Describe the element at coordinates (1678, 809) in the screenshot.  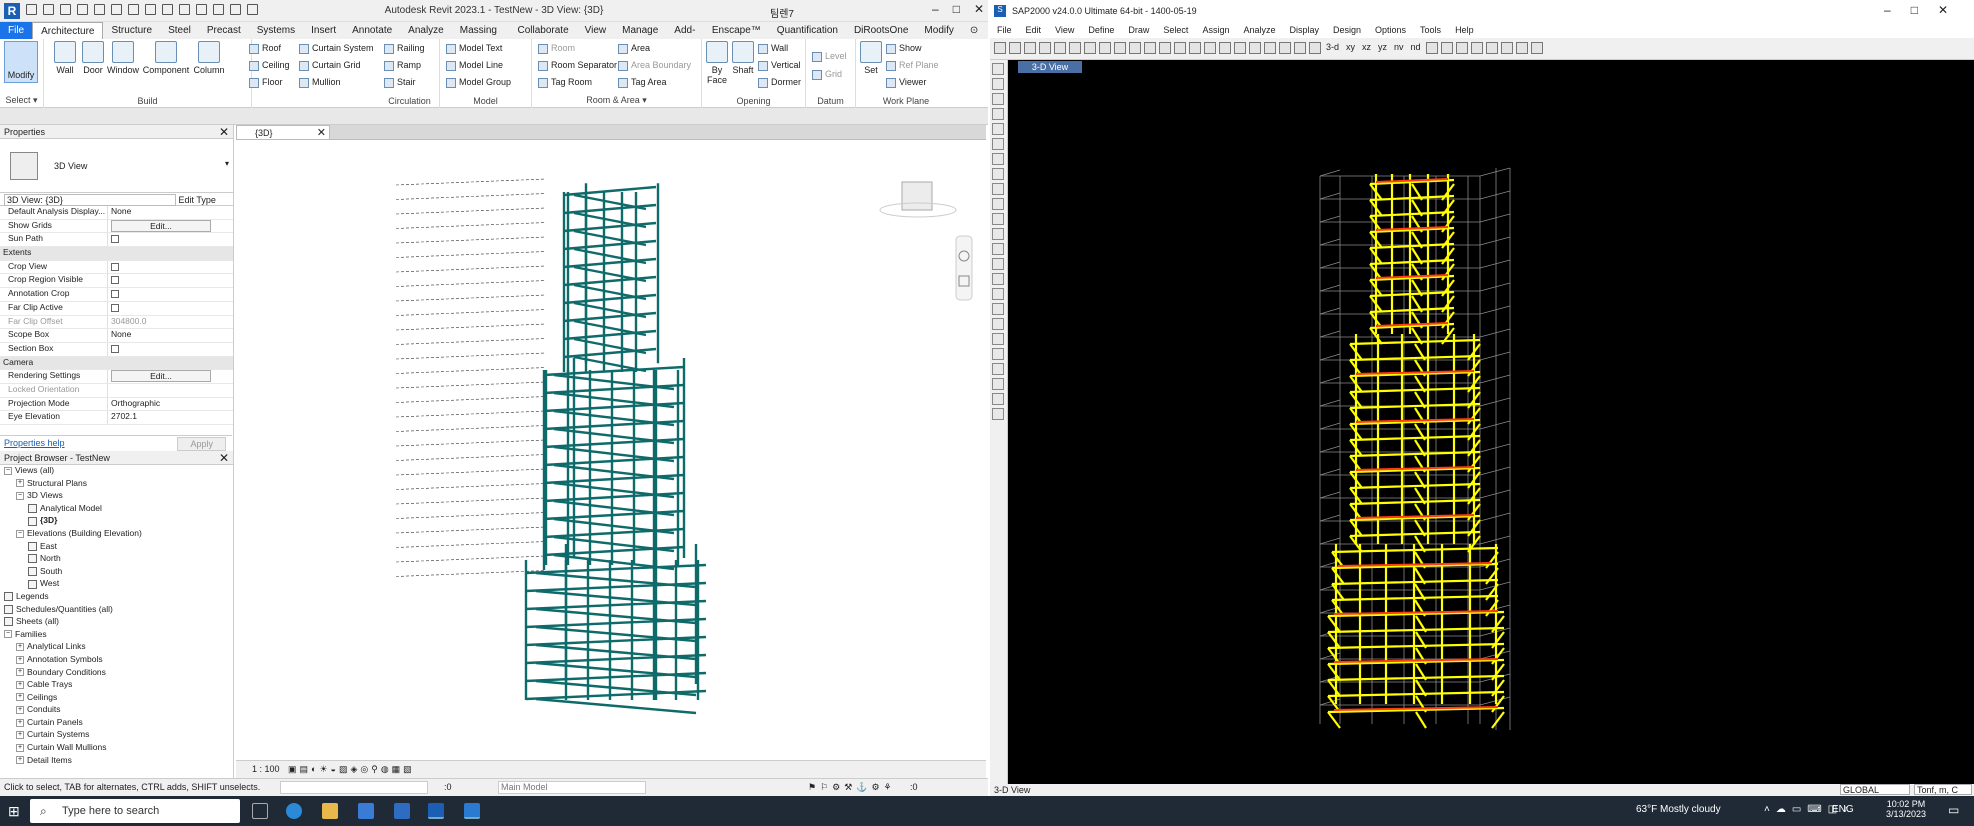
I see `weather-widget: 63°F Mostly cloudy` at that location.